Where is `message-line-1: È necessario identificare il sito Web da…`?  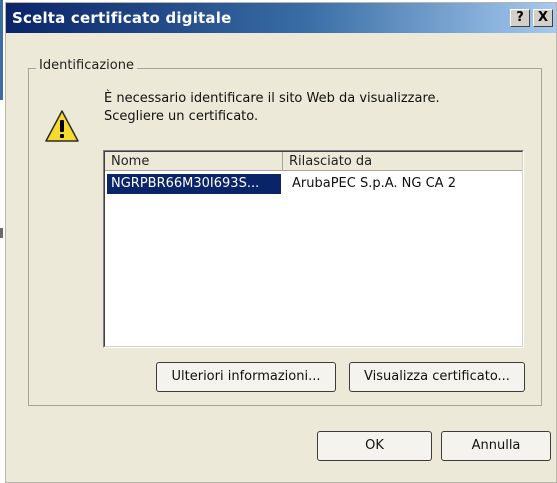
message-line-1: È necessario identificare il sito Web da… is located at coordinates (272, 98).